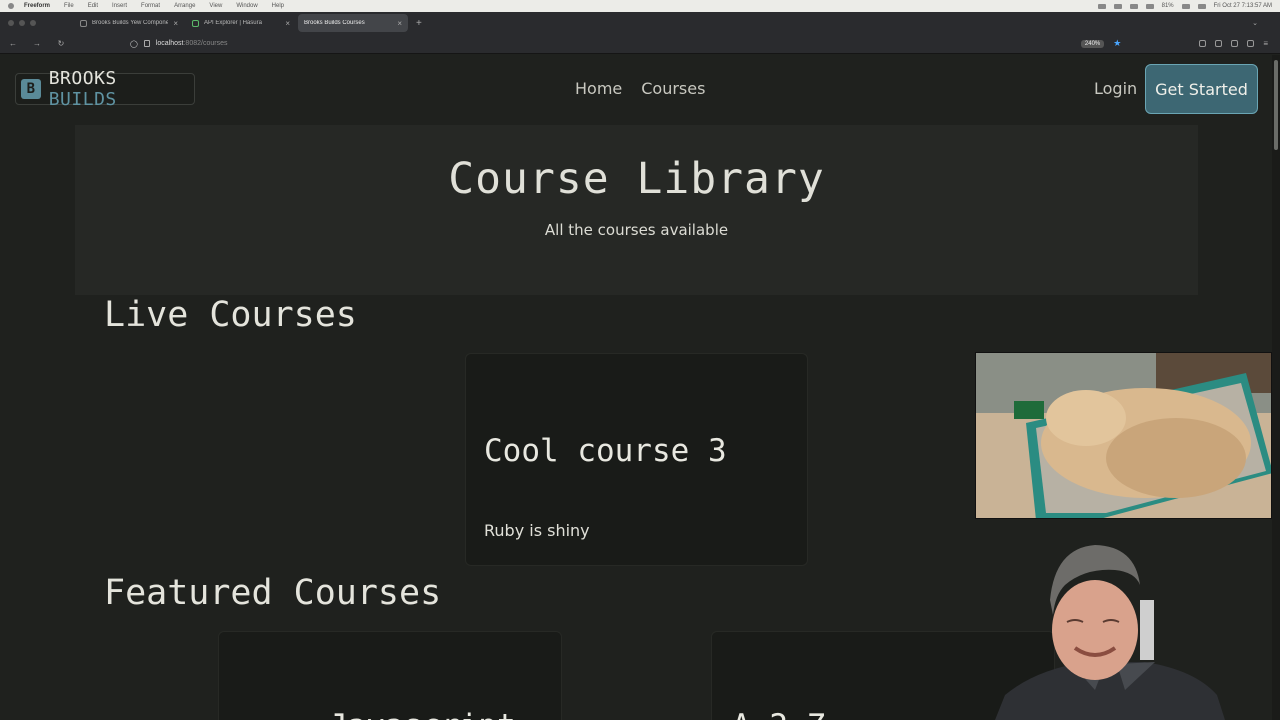 This screenshot has height=720, width=1280. Describe the element at coordinates (1117, 43) in the screenshot. I see `bookmark-star-icon: ★` at that location.